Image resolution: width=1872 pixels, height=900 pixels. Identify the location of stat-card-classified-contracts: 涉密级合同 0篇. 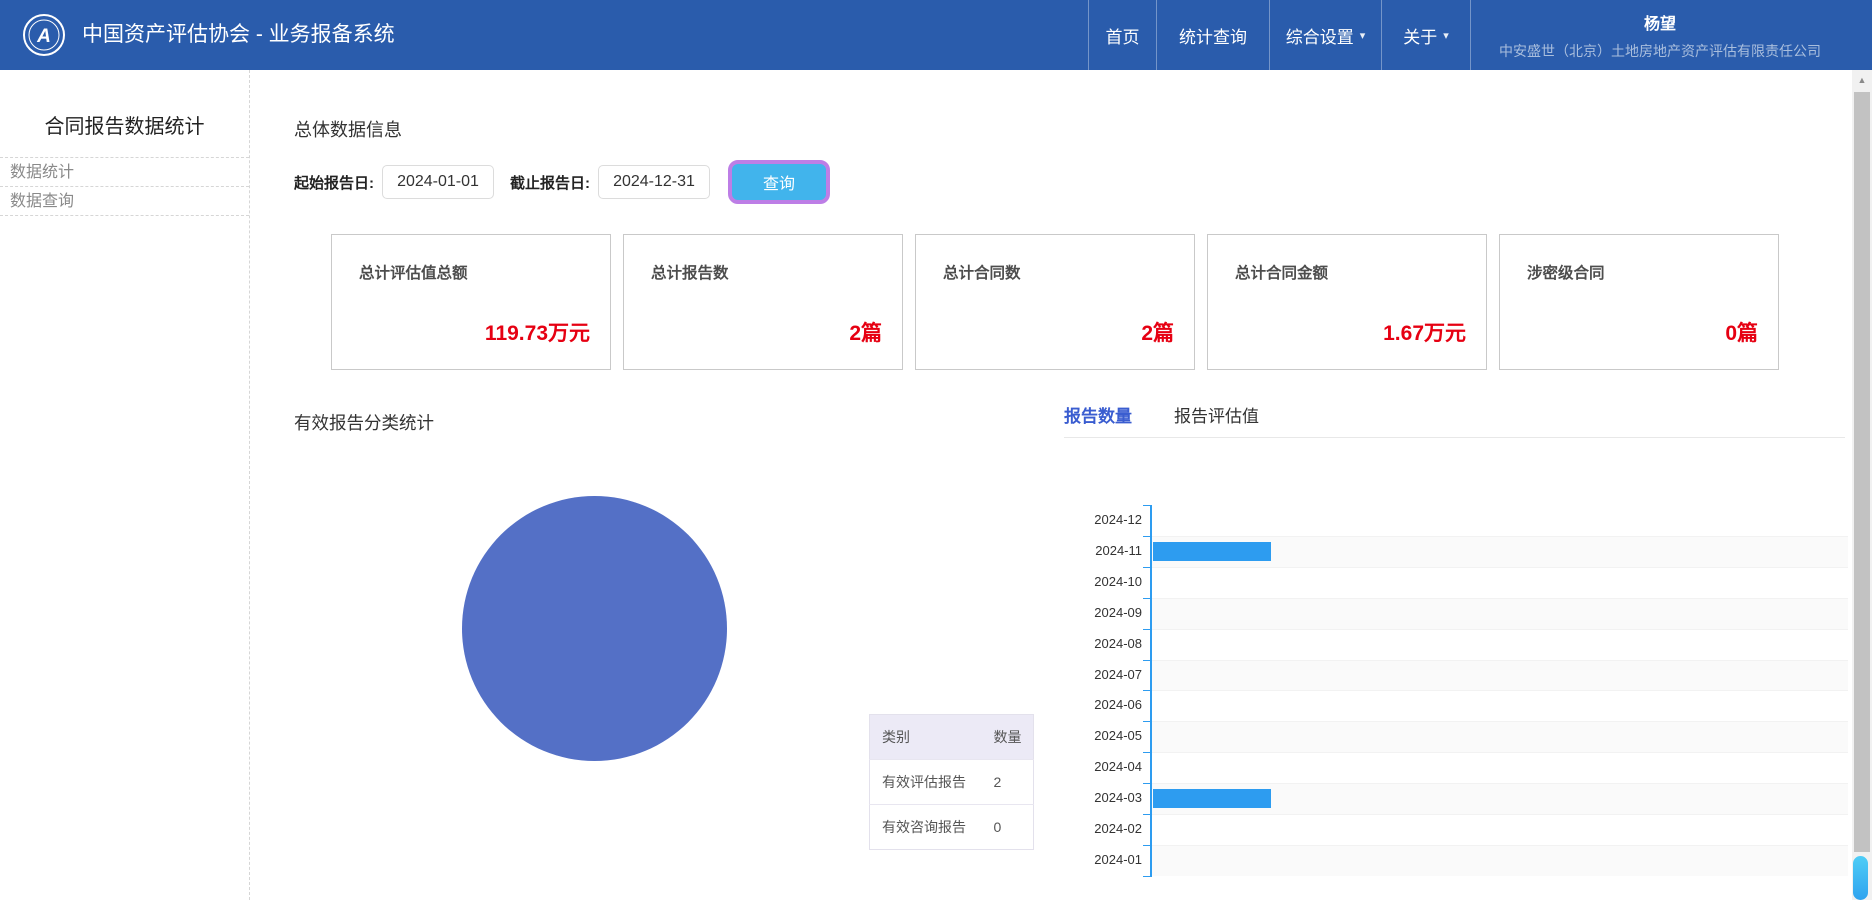
(1639, 302).